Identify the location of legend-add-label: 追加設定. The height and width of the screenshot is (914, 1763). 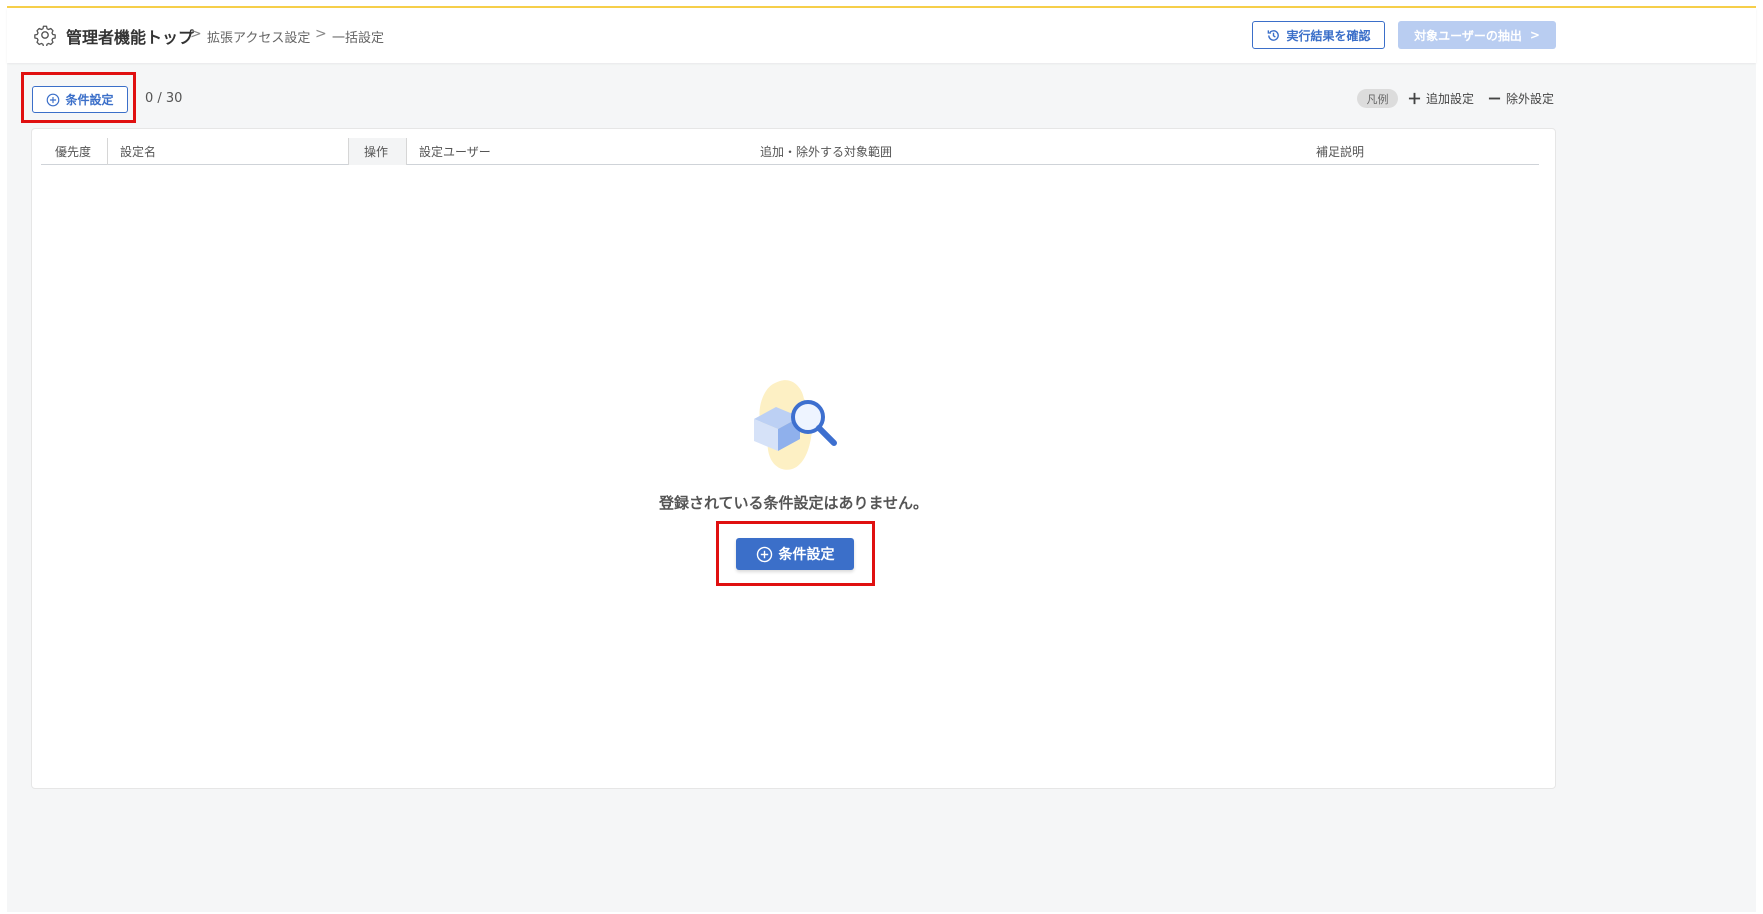
(1450, 99).